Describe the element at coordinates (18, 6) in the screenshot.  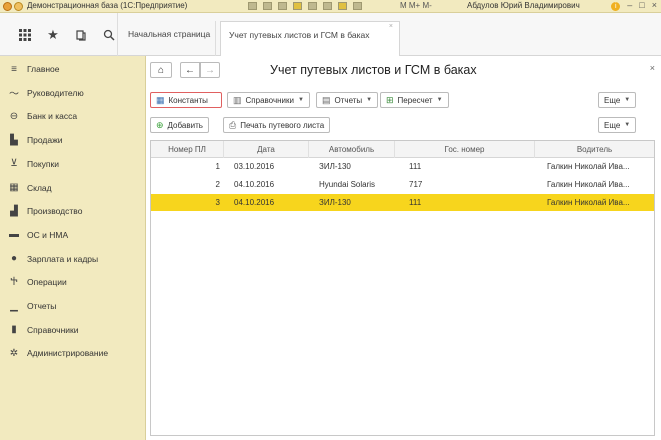
I see `app-menu-icon` at that location.